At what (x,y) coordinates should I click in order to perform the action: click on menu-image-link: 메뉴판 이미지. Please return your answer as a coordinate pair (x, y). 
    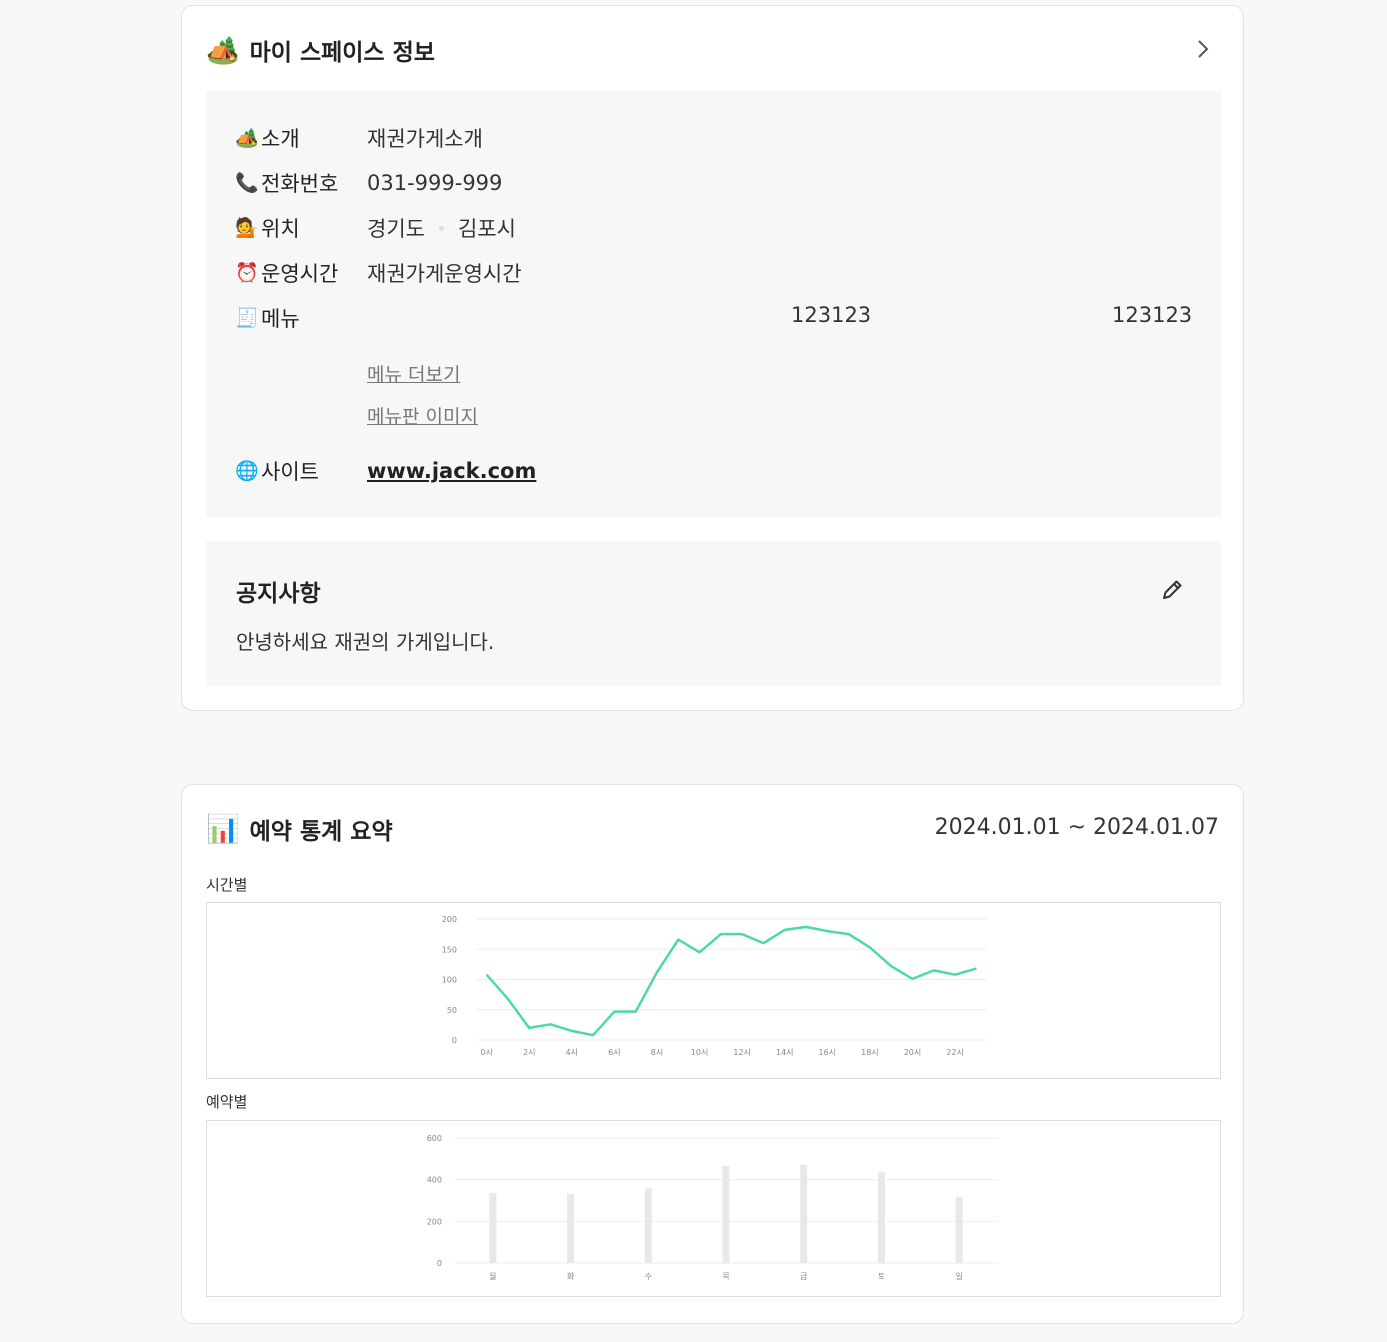
    Looking at the image, I should click on (422, 415).